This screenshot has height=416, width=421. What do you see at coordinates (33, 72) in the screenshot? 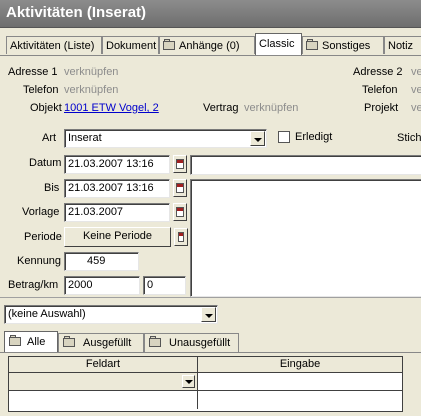
I see `adresse1-label: Adresse 1` at bounding box center [33, 72].